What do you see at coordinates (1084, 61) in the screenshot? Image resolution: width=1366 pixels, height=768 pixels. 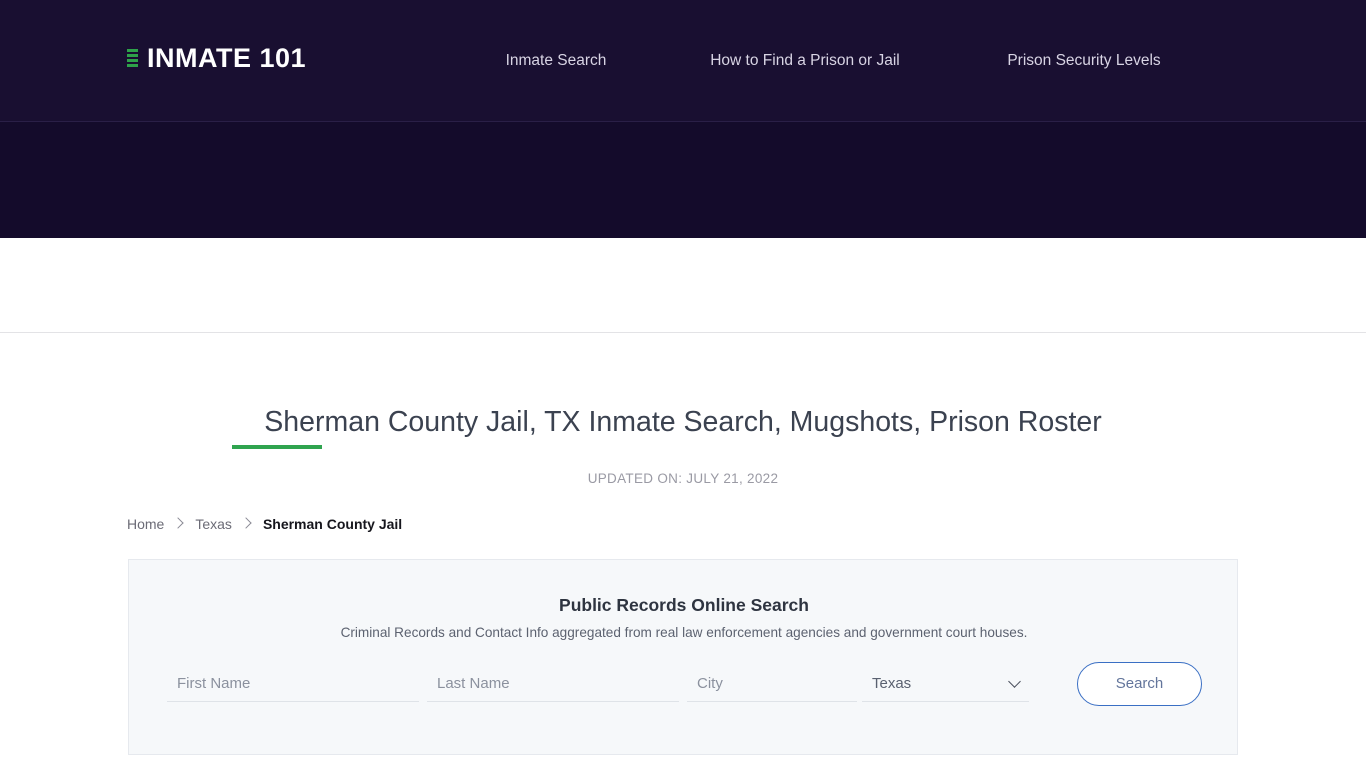 I see `nav-item-prison-security-levels: Prison Security Levels` at bounding box center [1084, 61].